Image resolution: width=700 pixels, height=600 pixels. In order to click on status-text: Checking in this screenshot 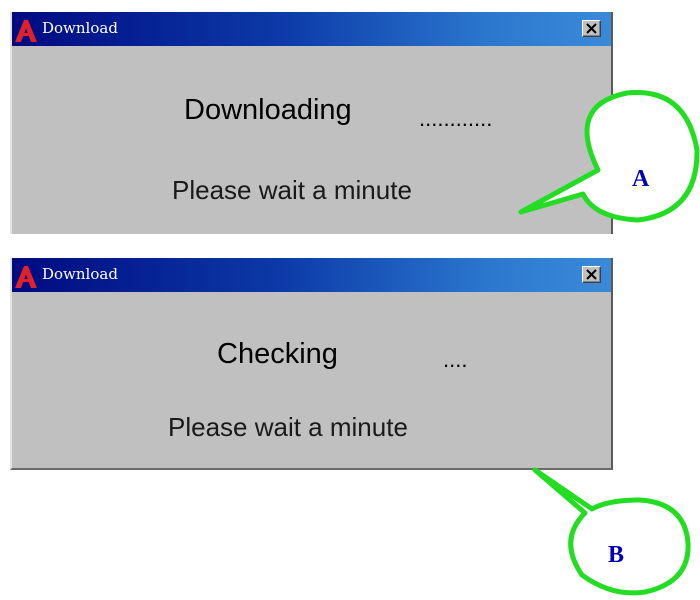, I will do `click(277, 354)`.